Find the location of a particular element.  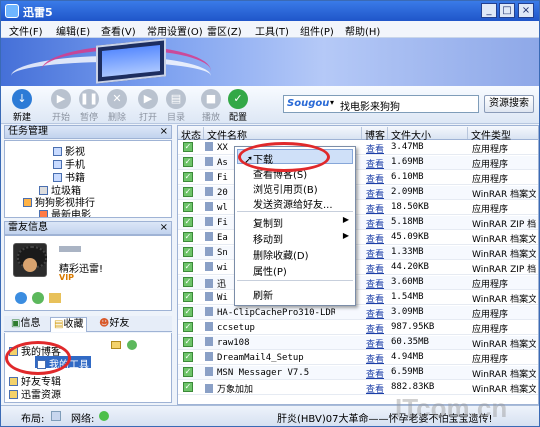

start-button: ▶ 开始 is located at coordinates (61, 106).